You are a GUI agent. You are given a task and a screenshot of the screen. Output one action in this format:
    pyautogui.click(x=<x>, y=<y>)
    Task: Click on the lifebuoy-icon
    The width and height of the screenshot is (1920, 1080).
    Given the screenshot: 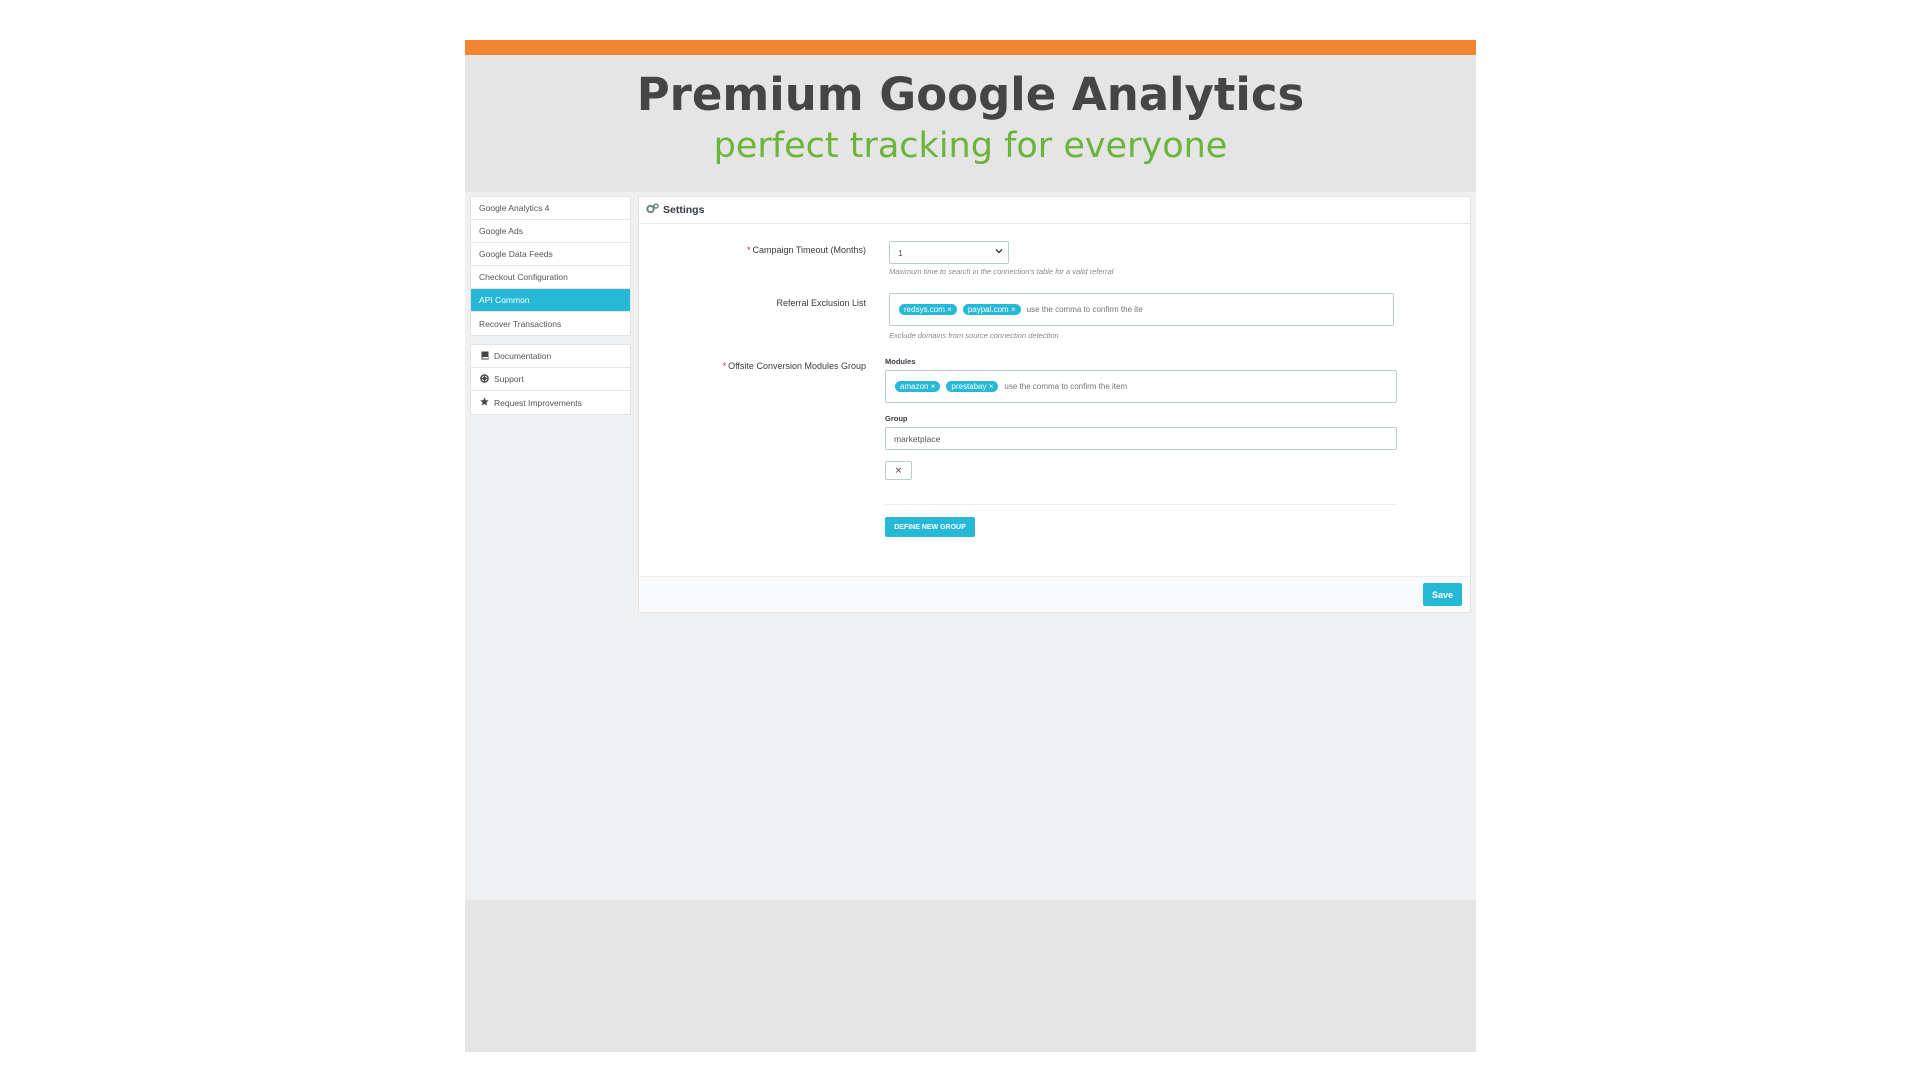 What is the action you would take?
    pyautogui.click(x=484, y=379)
    